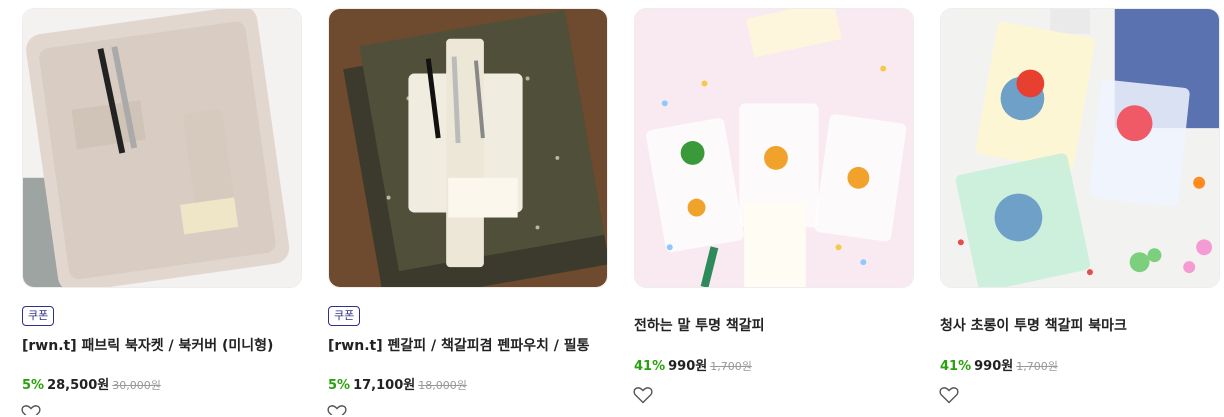 This screenshot has width=1224, height=417. I want to click on sale-price: 28,500원, so click(78, 385).